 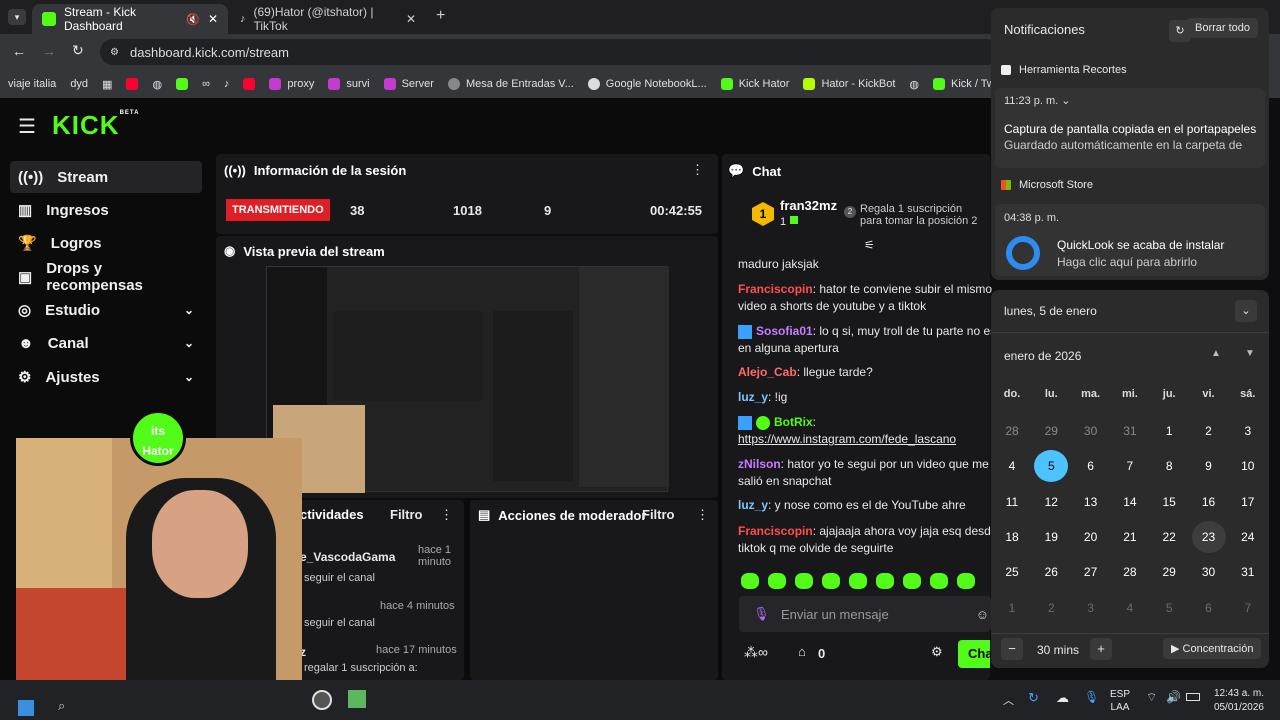 What do you see at coordinates (1130, 537) in the screenshot?
I see `calendar-day: 21` at bounding box center [1130, 537].